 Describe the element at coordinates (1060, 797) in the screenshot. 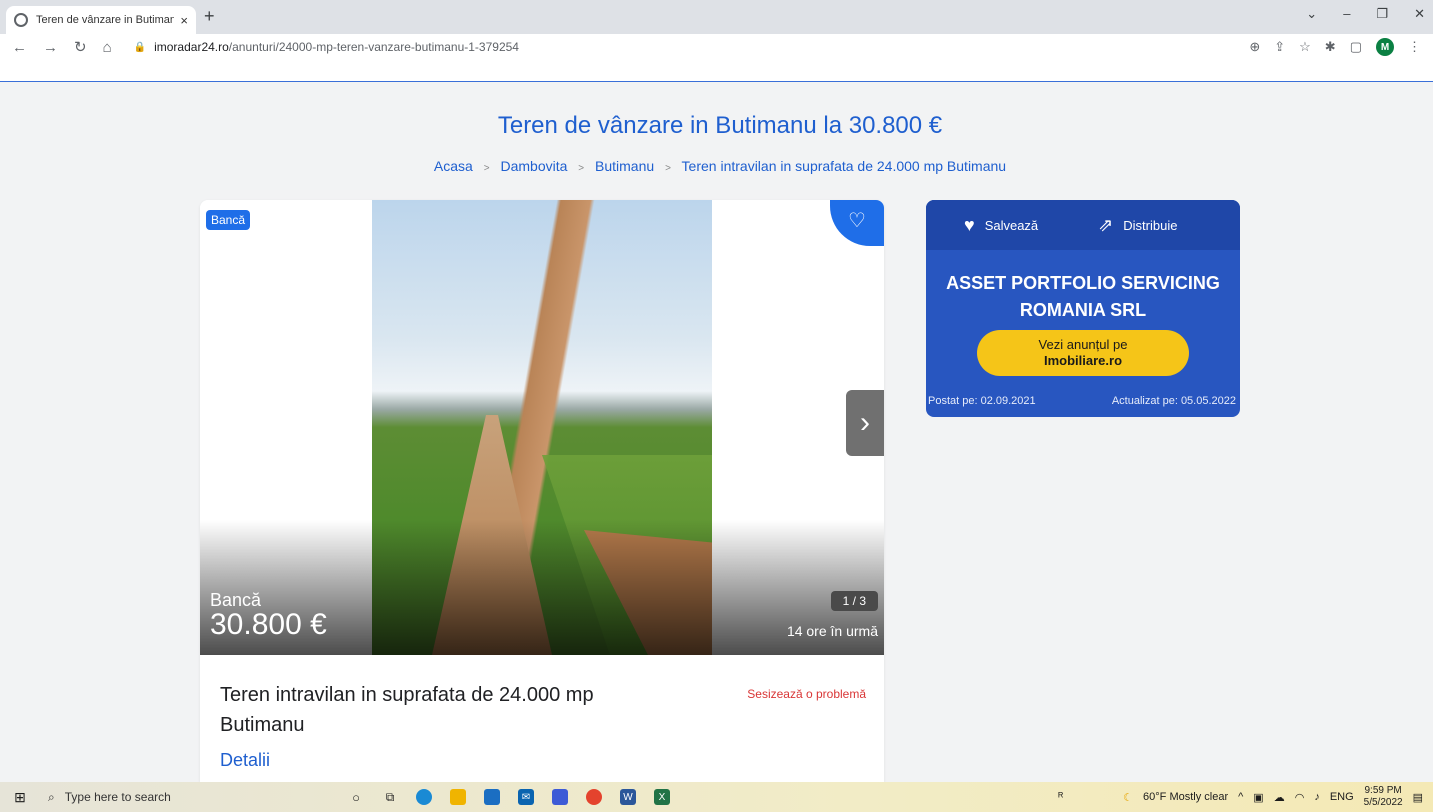

I see `people-icon: ᴿ` at that location.